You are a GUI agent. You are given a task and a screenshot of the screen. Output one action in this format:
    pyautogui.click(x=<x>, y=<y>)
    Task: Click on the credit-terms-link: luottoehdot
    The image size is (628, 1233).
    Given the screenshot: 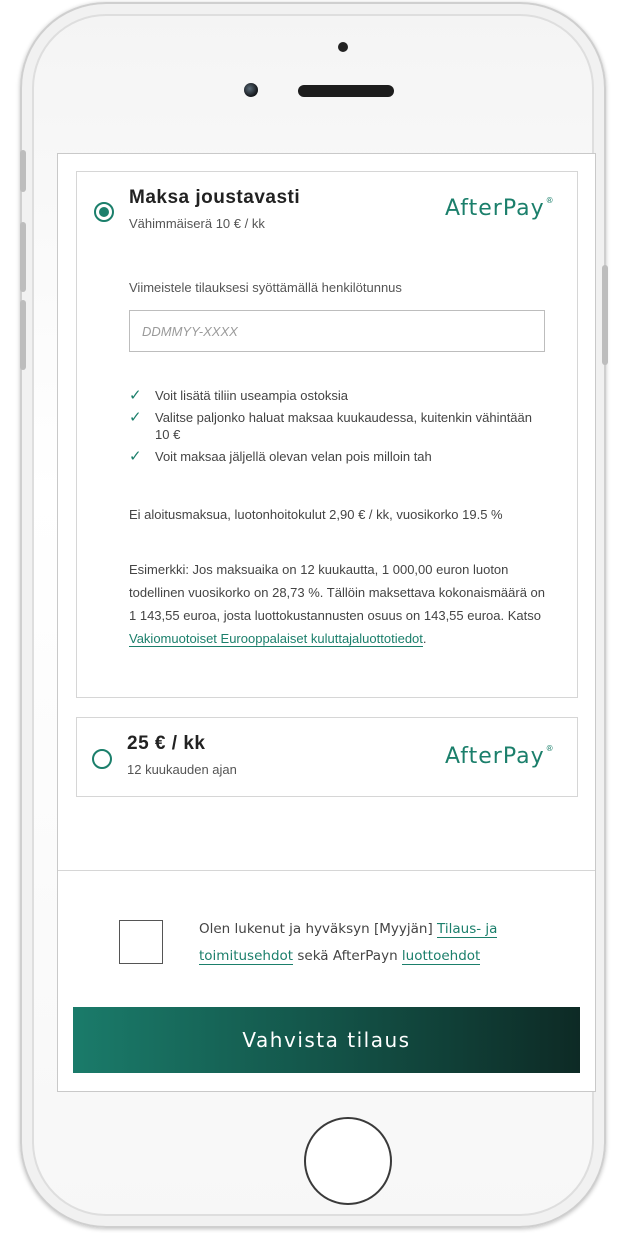 What is the action you would take?
    pyautogui.click(x=441, y=956)
    